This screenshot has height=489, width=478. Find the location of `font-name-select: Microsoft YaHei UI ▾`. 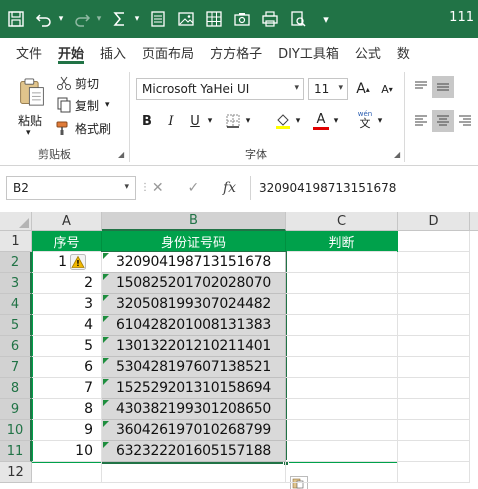

font-name-select: Microsoft YaHei UI ▾ is located at coordinates (220, 89).